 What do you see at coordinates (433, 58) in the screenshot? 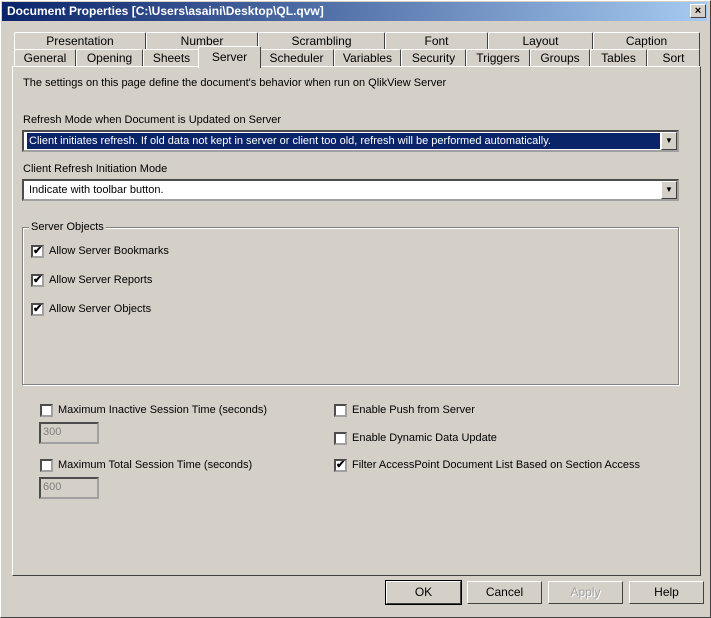
I see `tab-security: Security` at bounding box center [433, 58].